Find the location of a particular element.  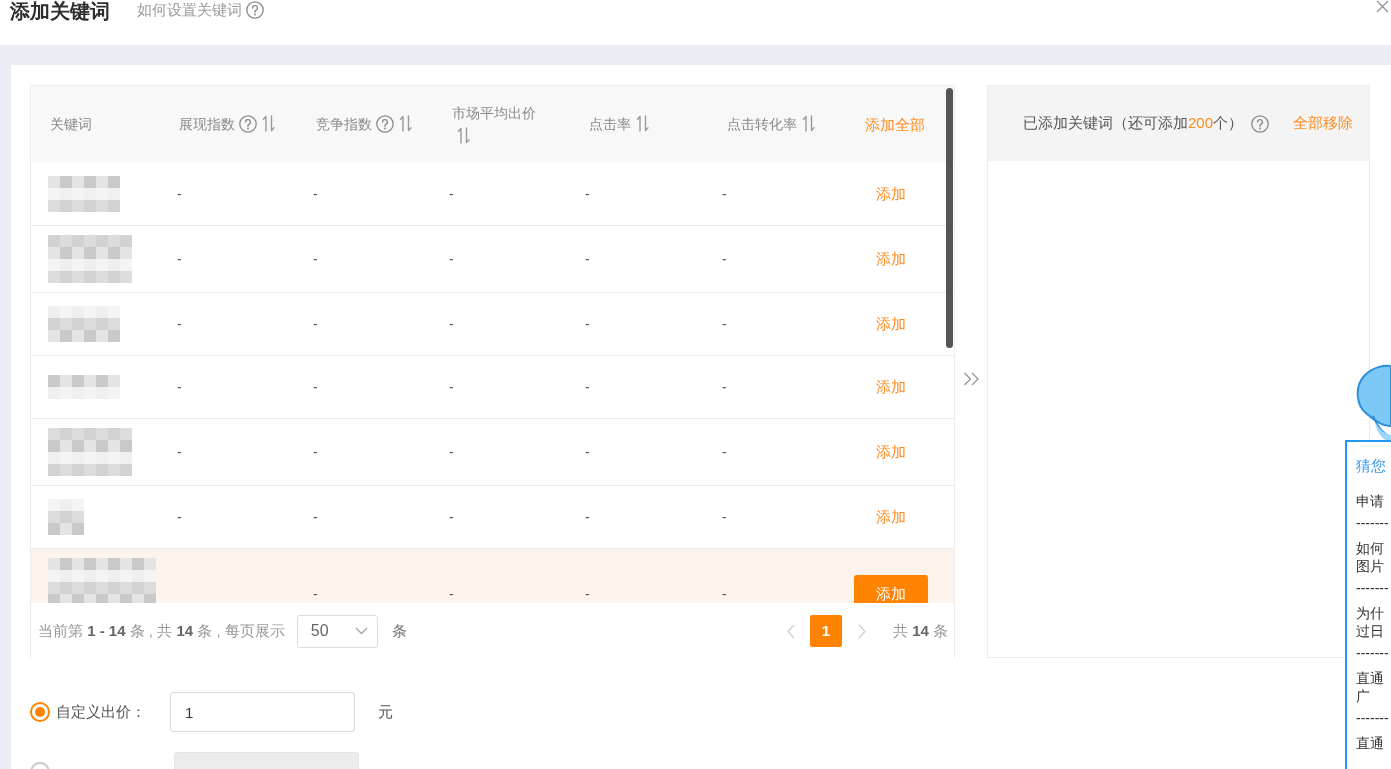

popup-title: 猜您 is located at coordinates (1371, 466).